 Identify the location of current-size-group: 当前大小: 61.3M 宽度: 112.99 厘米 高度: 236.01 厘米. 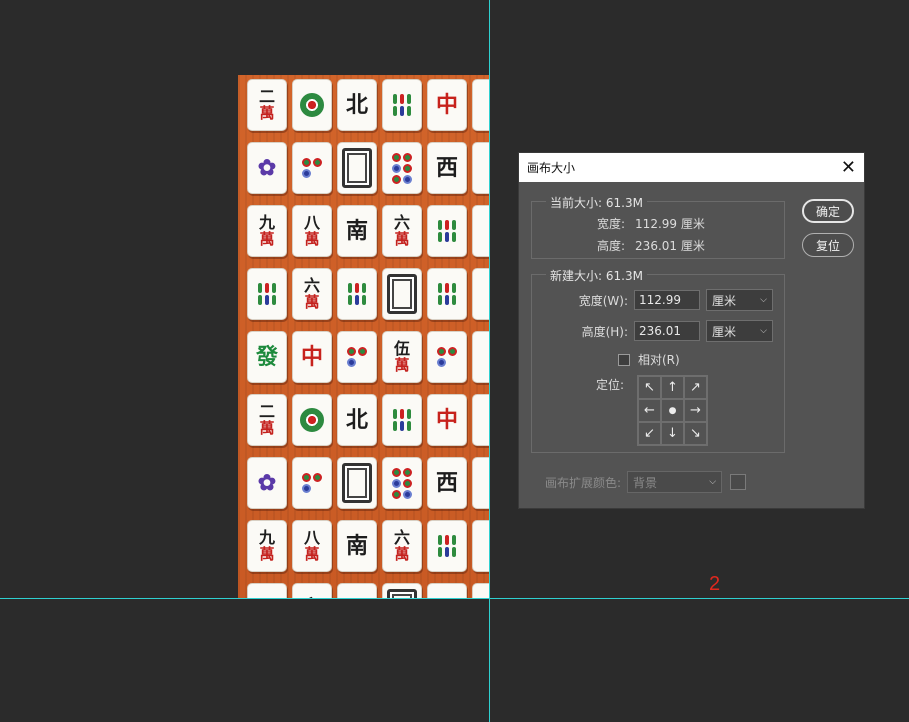
(658, 226).